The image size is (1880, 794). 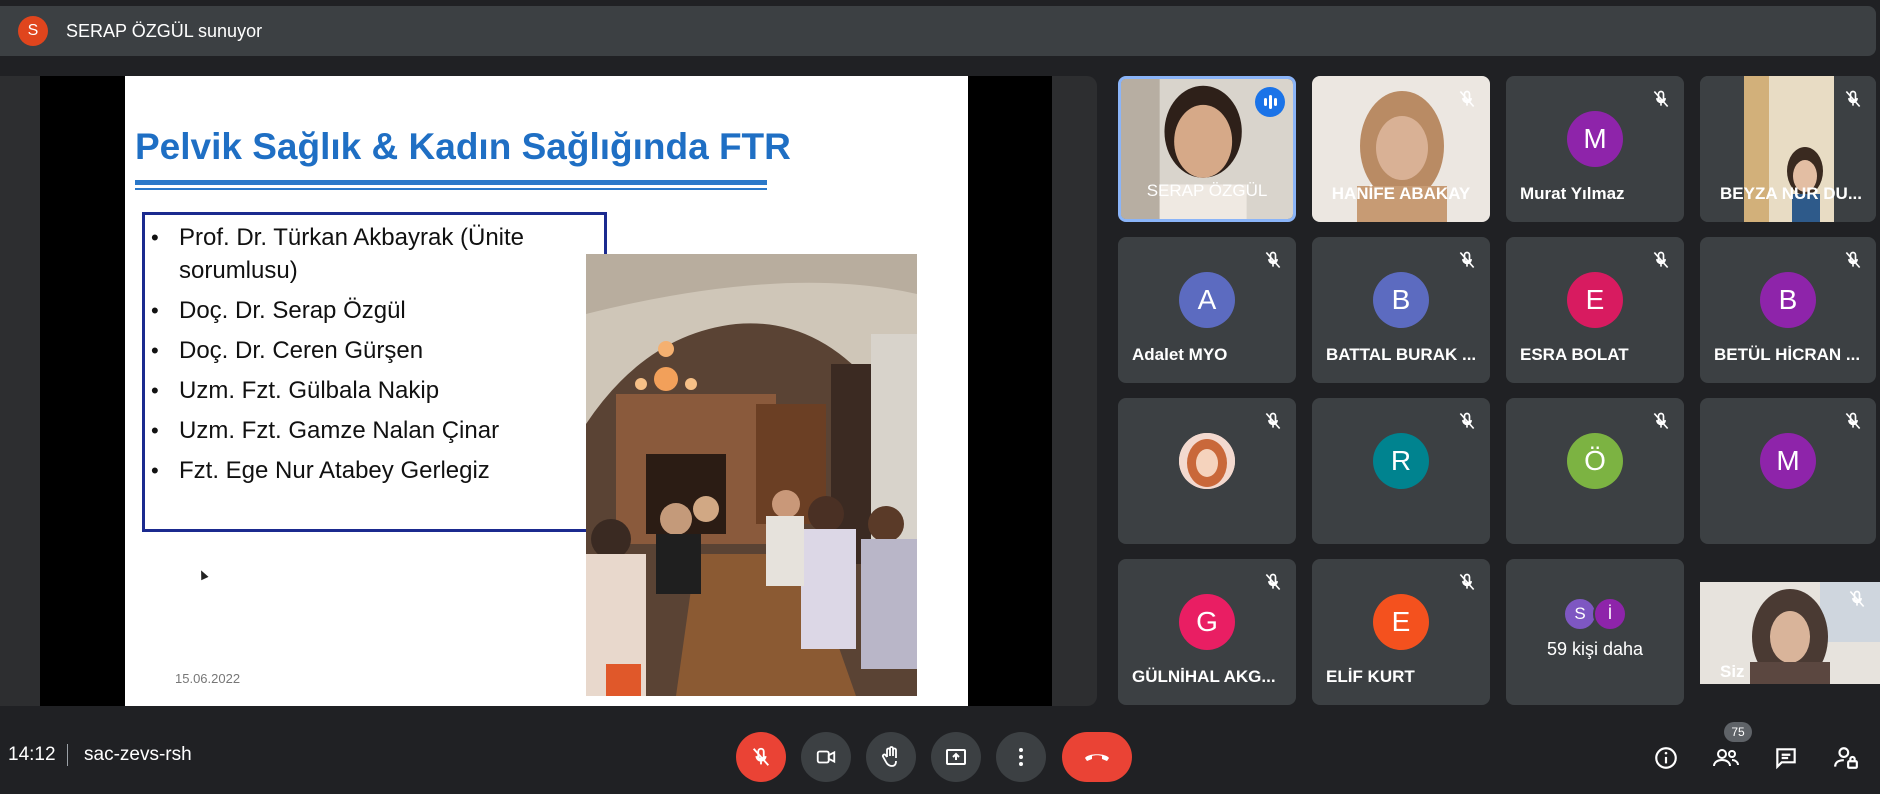 What do you see at coordinates (1401, 193) in the screenshot?
I see `participant-name: HANİFE ABAKAY` at bounding box center [1401, 193].